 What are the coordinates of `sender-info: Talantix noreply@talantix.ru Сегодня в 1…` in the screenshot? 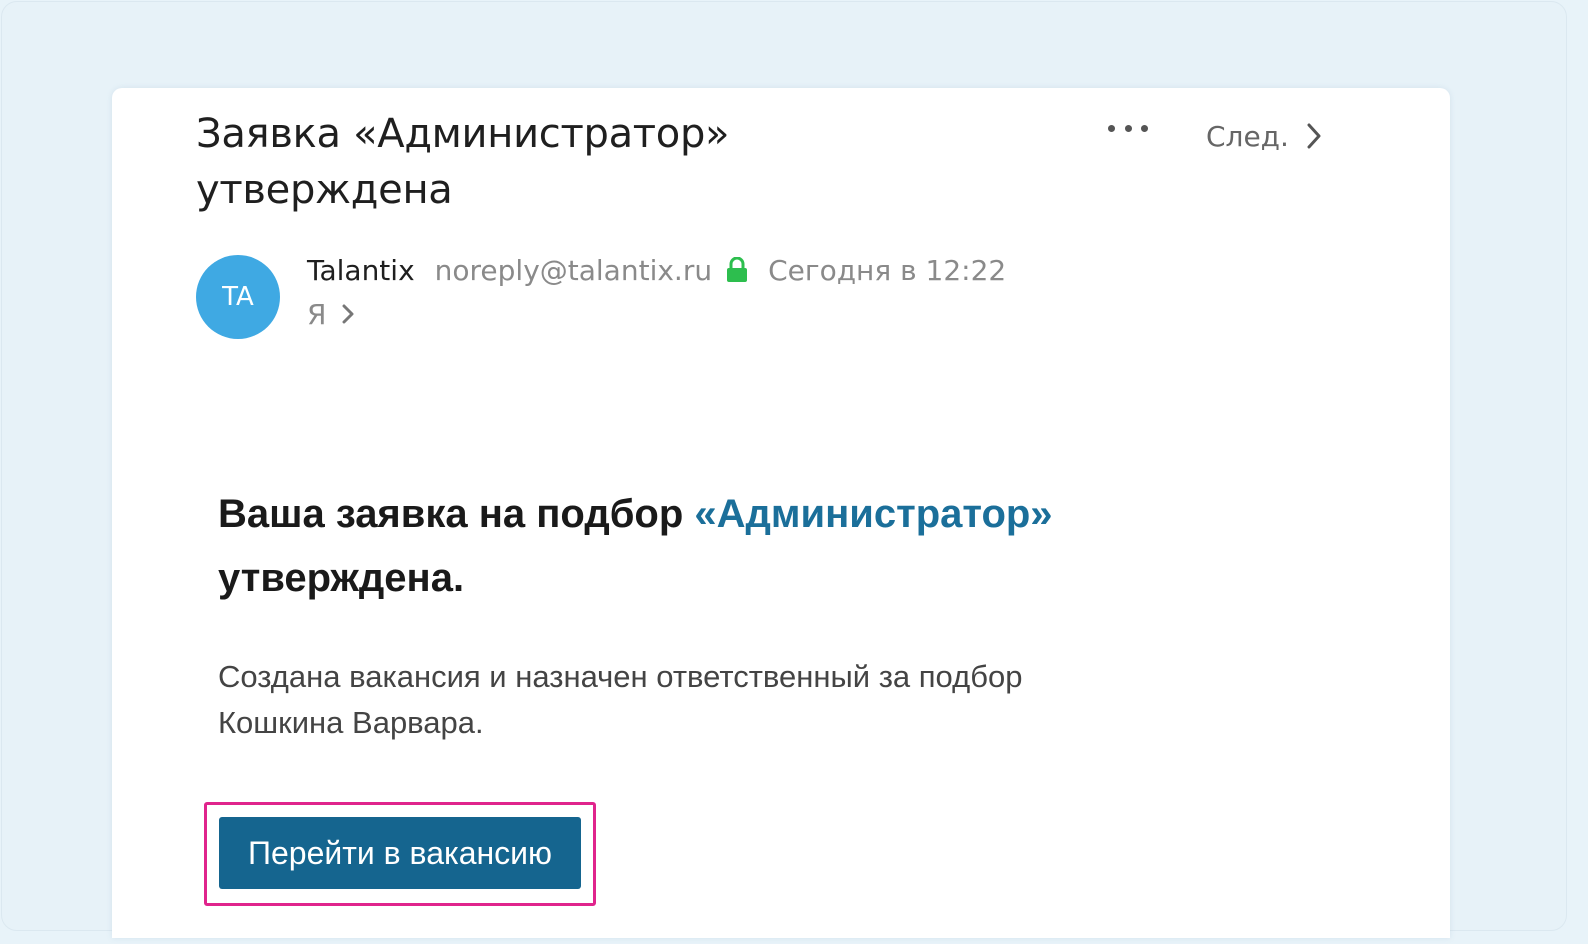 It's located at (656, 270).